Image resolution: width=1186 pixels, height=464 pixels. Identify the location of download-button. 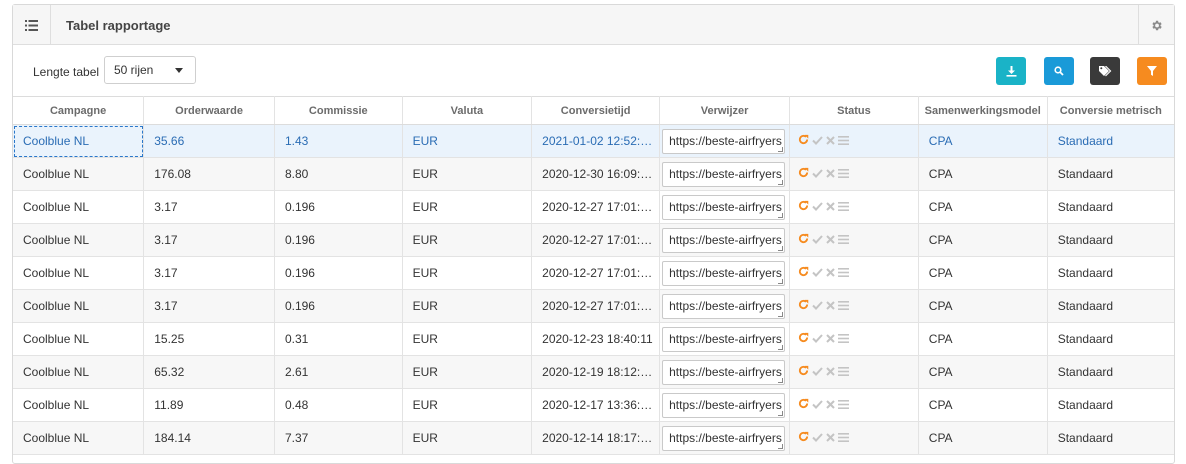
(1011, 71).